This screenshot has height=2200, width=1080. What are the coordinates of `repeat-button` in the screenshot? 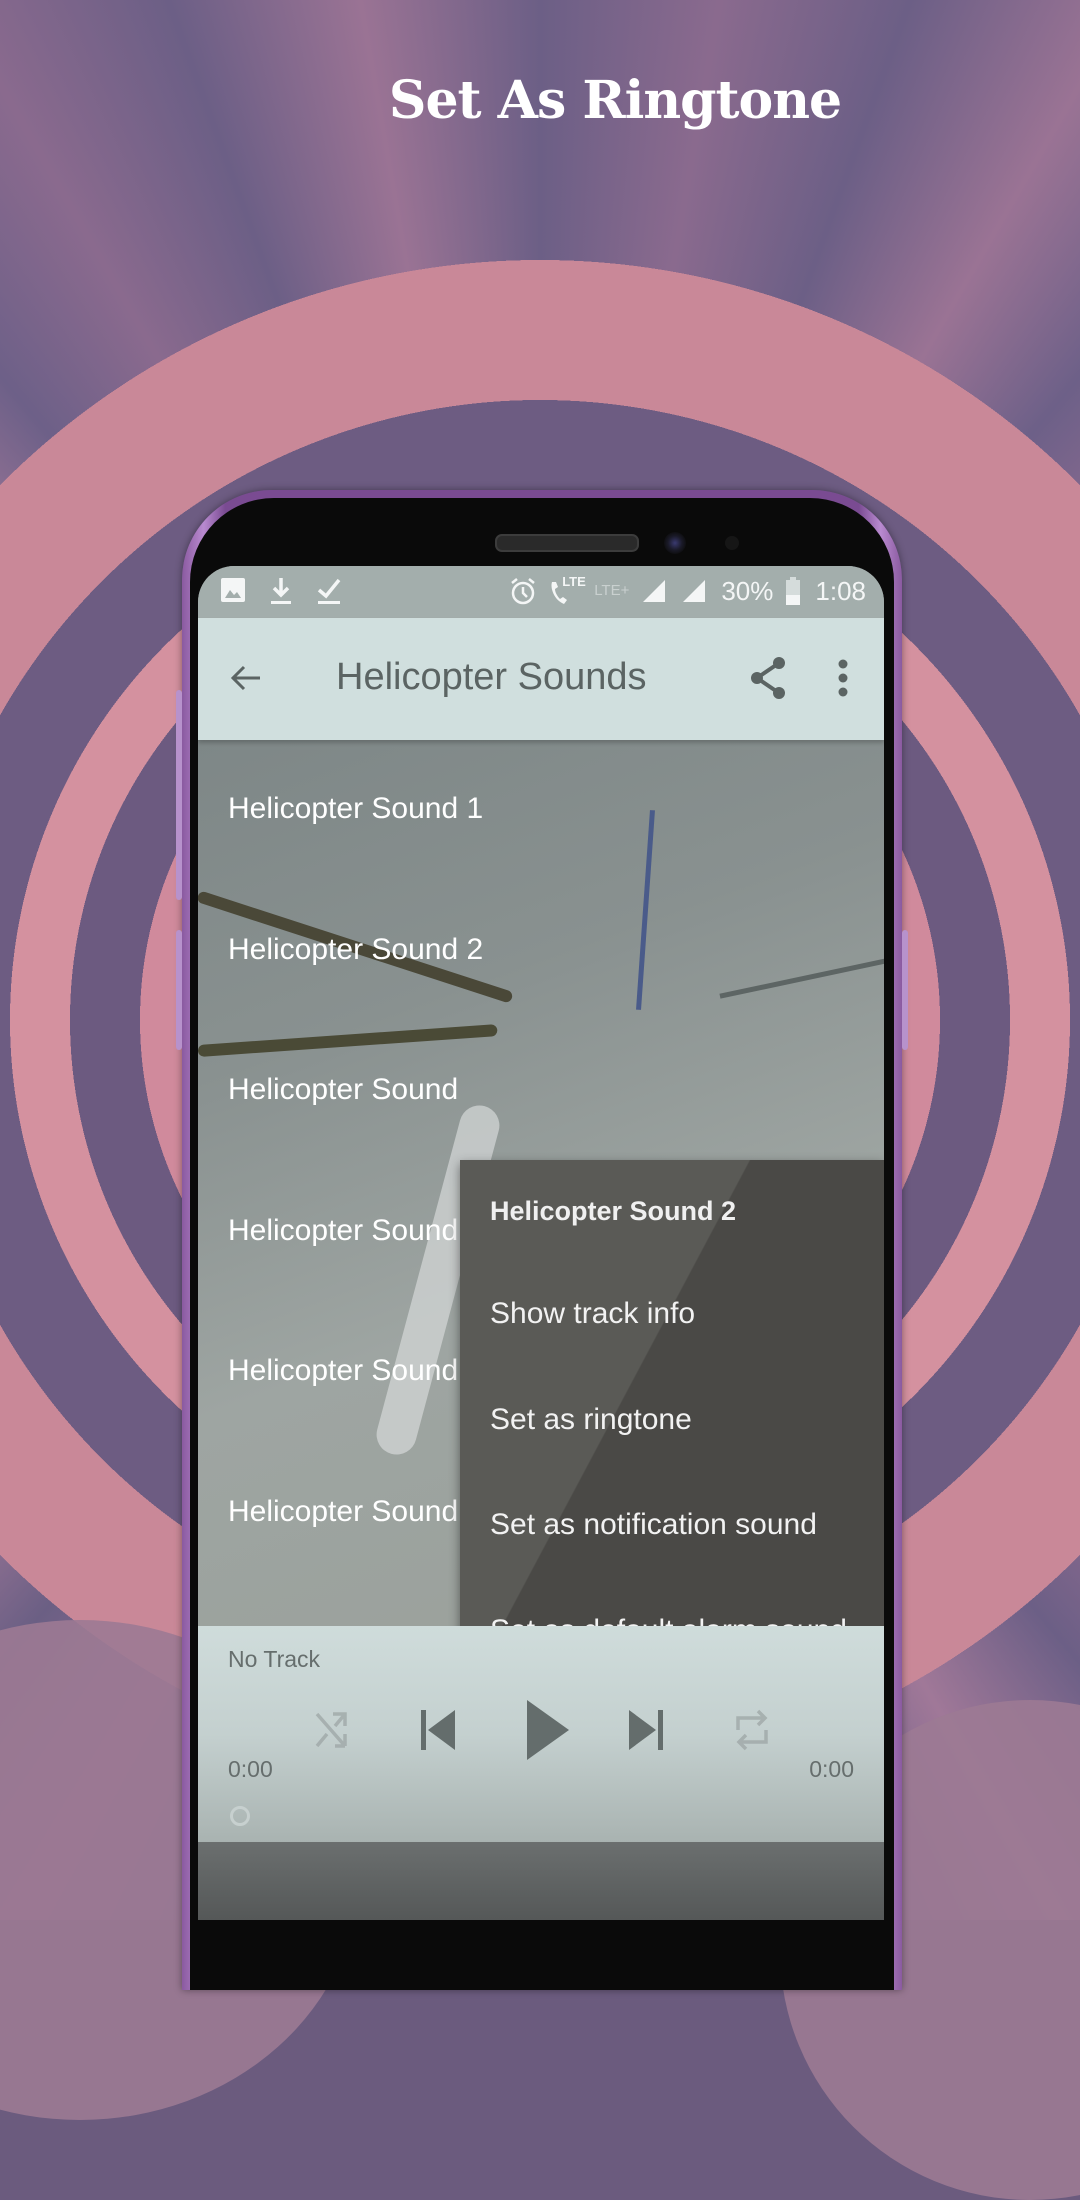 It's located at (752, 1730).